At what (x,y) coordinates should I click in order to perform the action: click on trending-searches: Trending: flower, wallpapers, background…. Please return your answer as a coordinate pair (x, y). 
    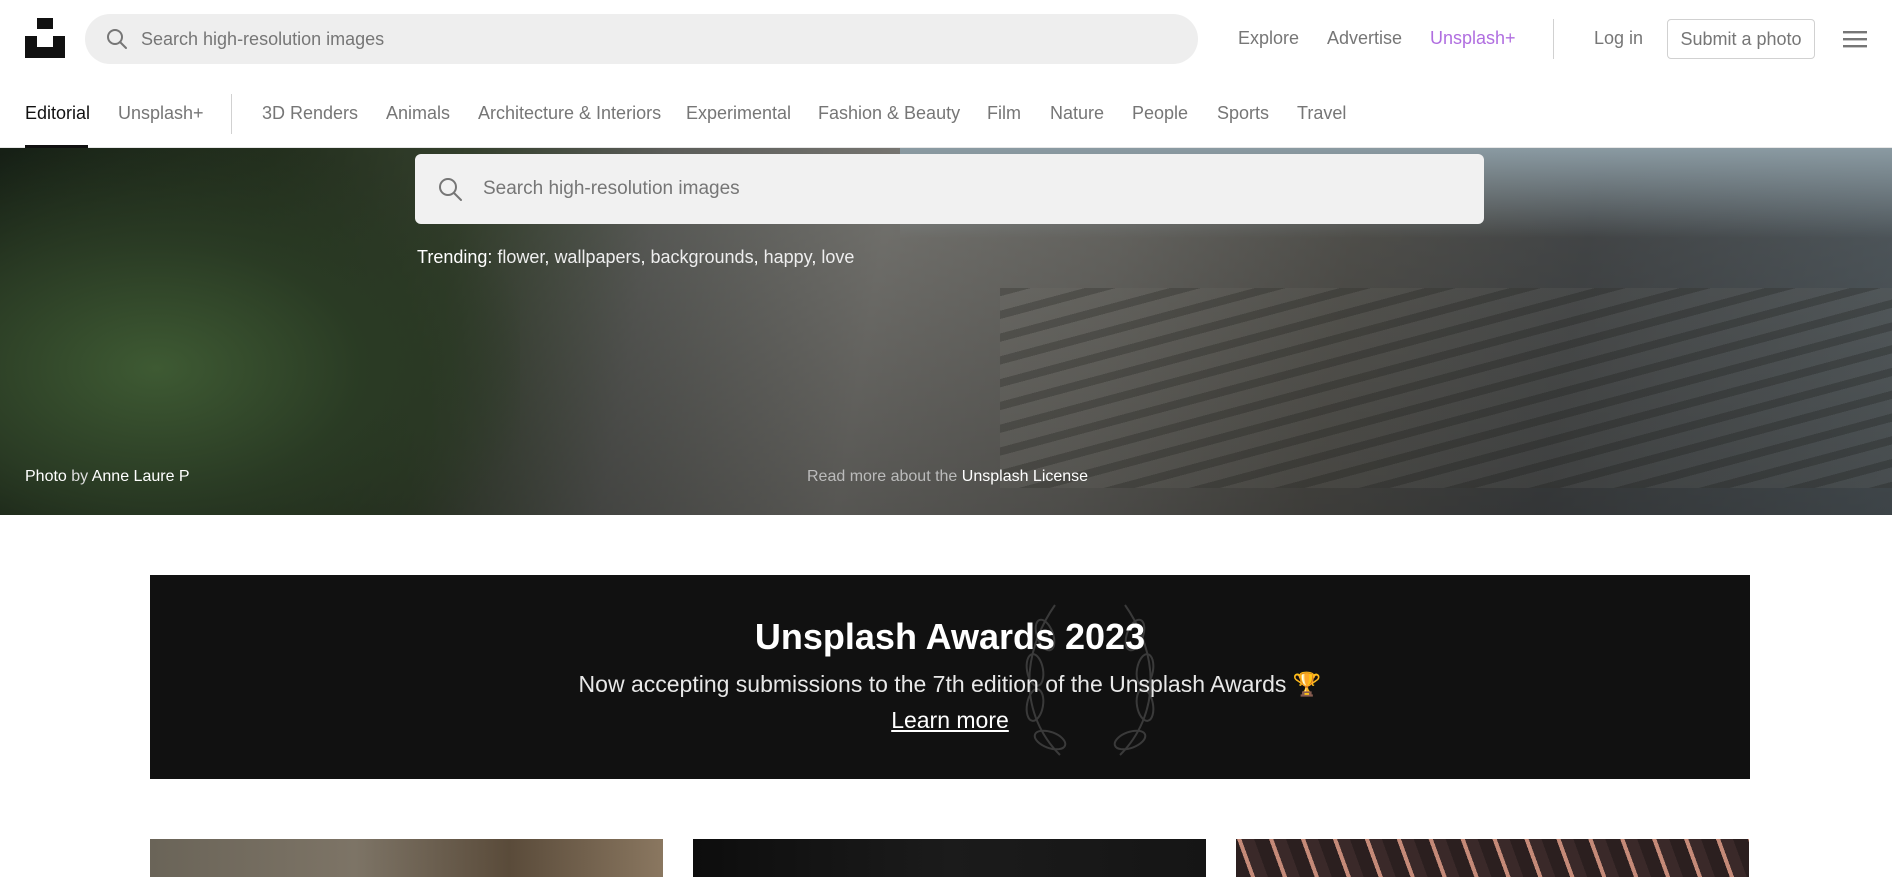
    Looking at the image, I should click on (636, 257).